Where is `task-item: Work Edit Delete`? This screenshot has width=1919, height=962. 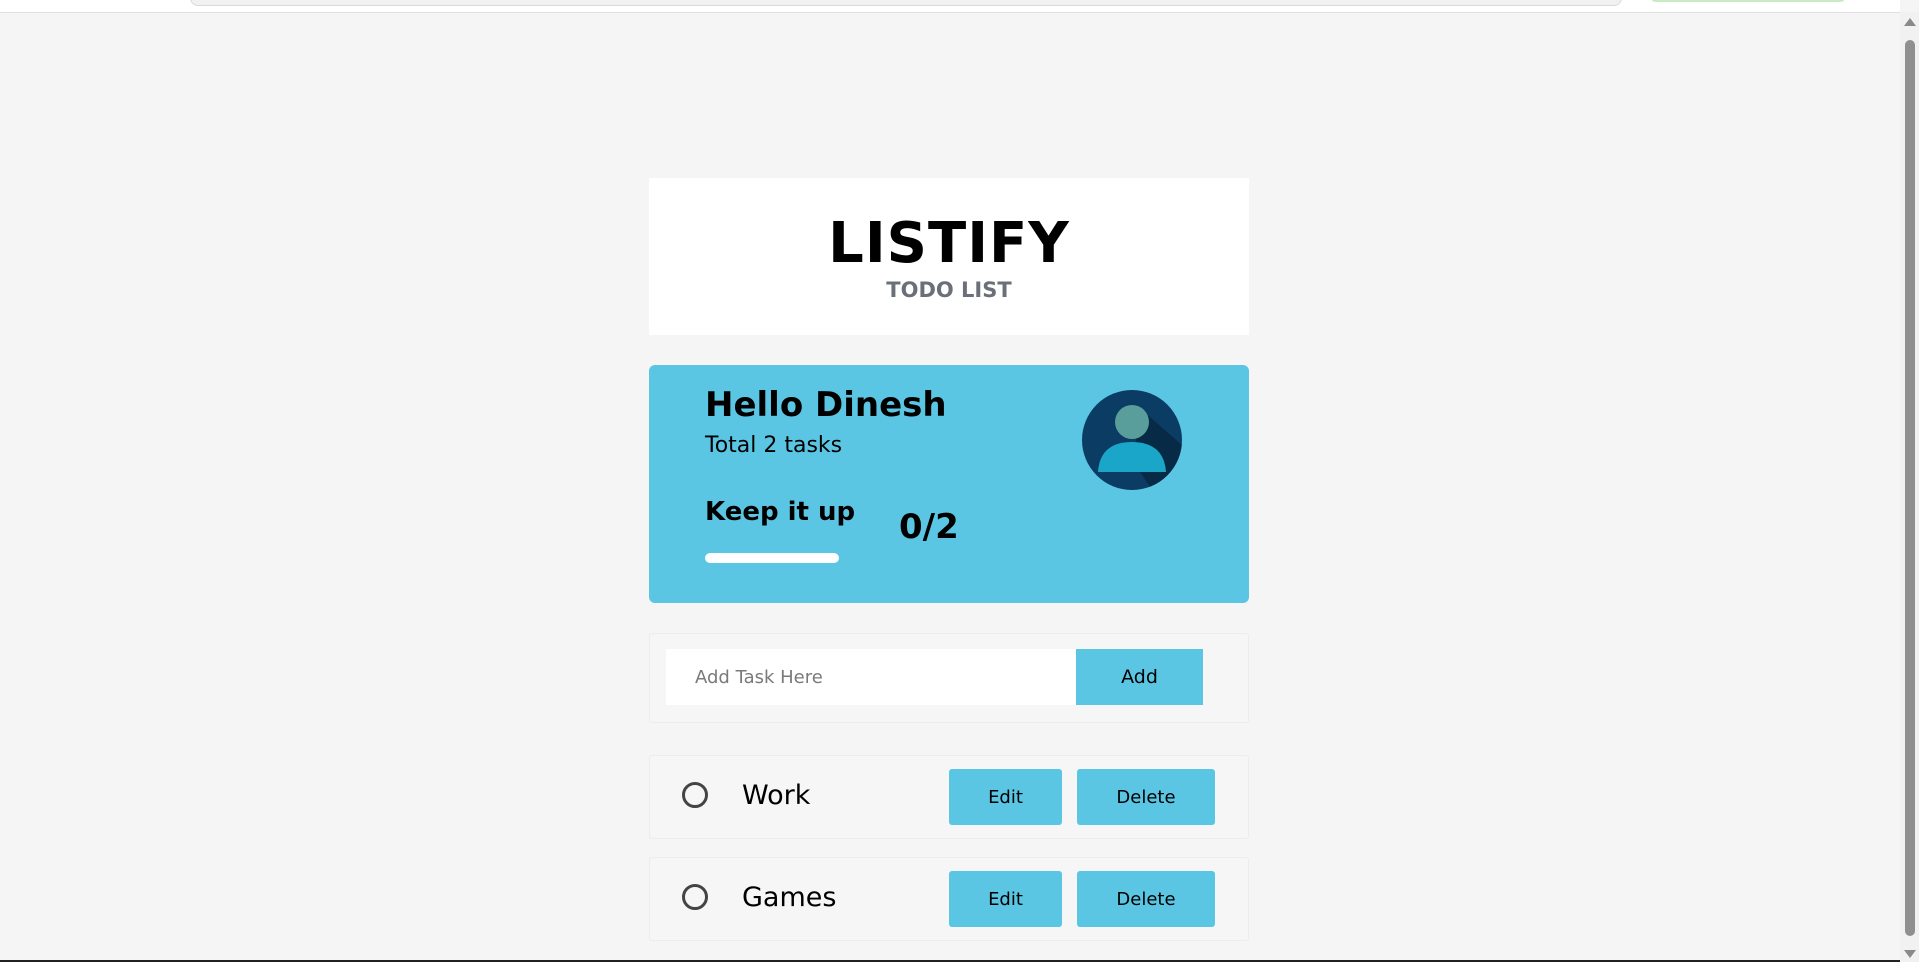 task-item: Work Edit Delete is located at coordinates (949, 797).